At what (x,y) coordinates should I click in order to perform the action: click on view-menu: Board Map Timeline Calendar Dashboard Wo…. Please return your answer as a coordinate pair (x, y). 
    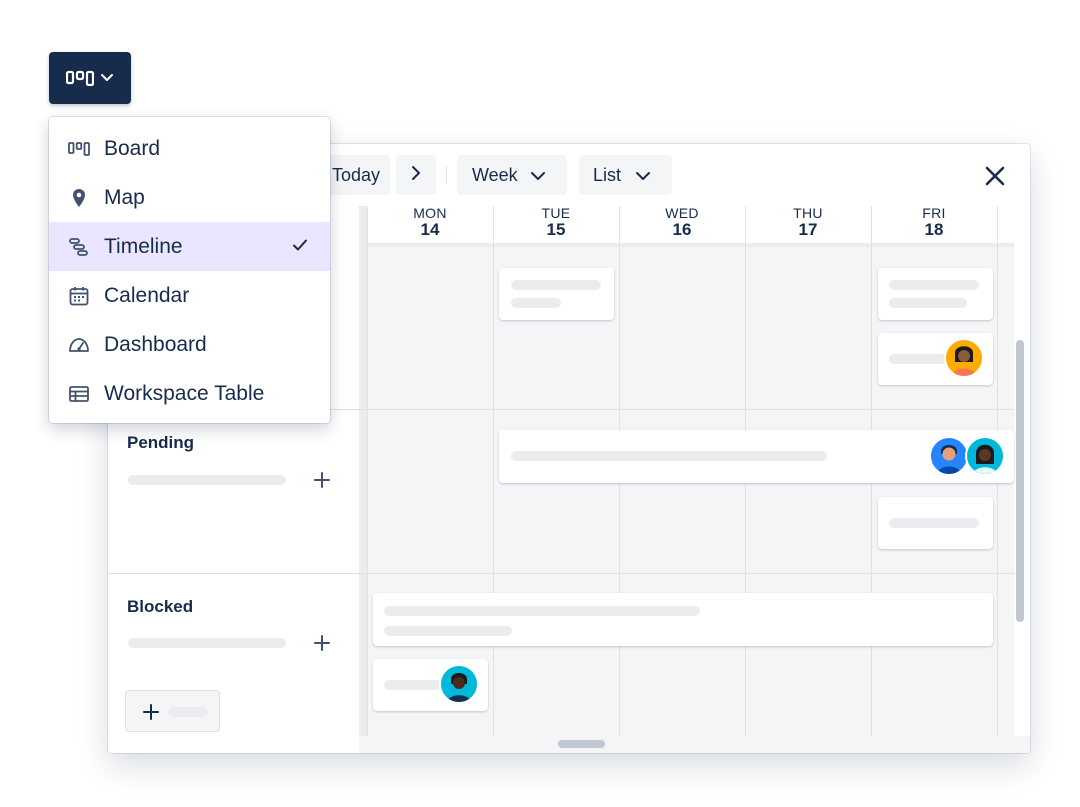
    Looking at the image, I should click on (189, 270).